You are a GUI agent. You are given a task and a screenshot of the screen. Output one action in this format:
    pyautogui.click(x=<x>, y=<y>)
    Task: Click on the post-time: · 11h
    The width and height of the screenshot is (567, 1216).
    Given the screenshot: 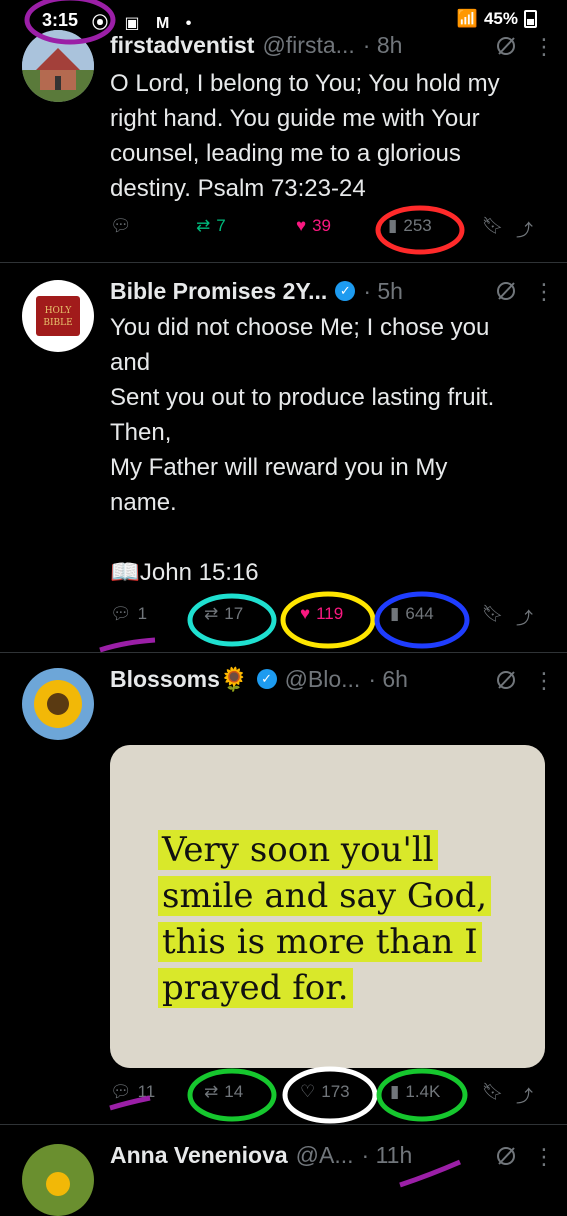 What is the action you would take?
    pyautogui.click(x=387, y=1154)
    